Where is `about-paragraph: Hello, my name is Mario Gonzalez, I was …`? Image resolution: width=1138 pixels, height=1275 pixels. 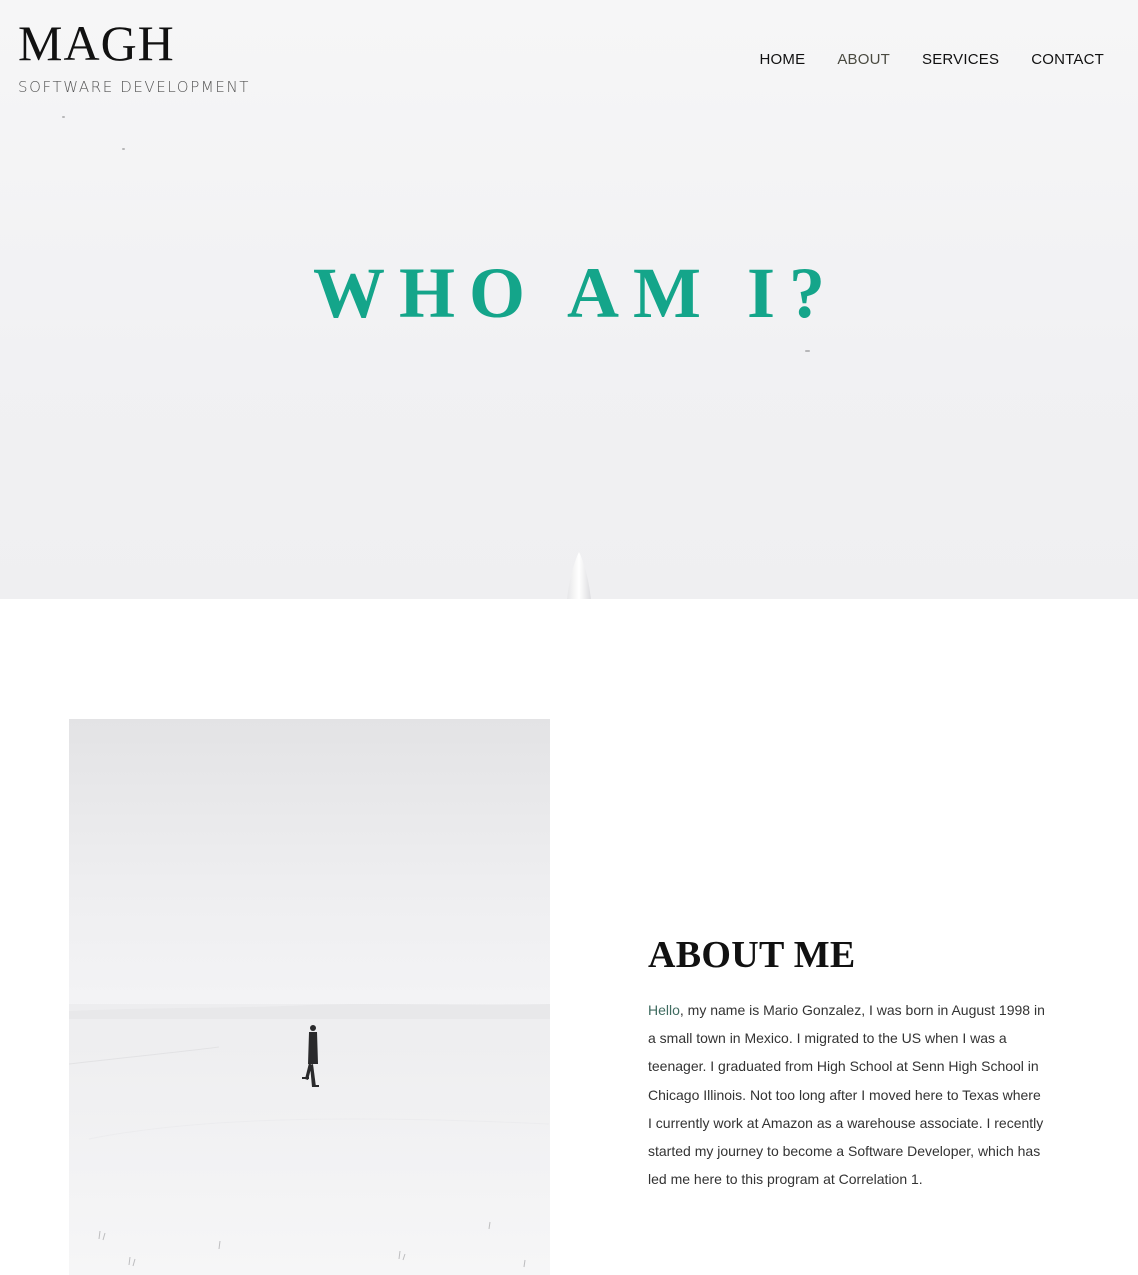
about-paragraph: Hello, my name is Mario Gonzalez, I was … is located at coordinates (848, 1094).